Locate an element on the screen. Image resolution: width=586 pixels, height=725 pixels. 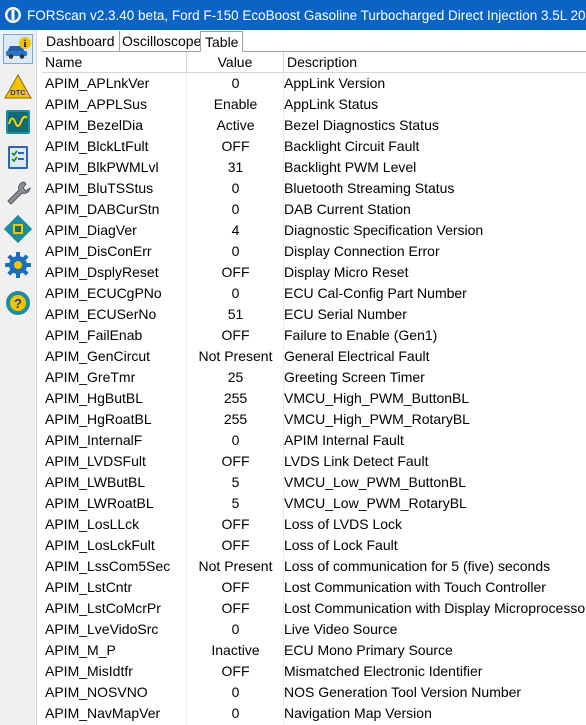
sidebar-item-help: ? is located at coordinates (18, 303).